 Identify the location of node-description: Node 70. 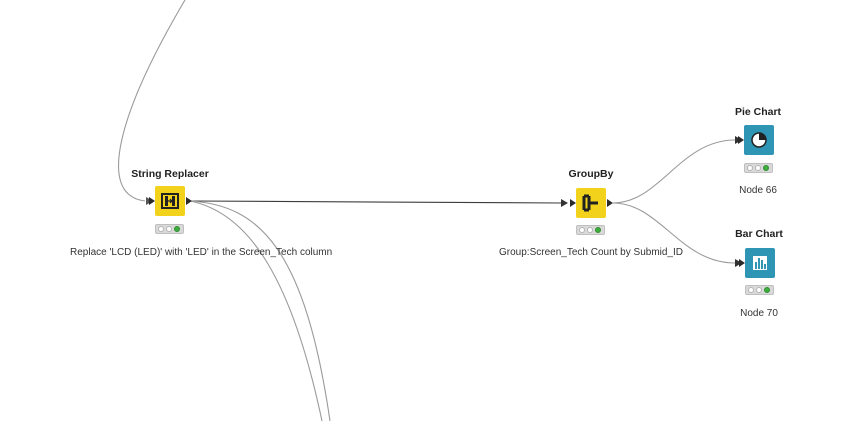
(755, 313).